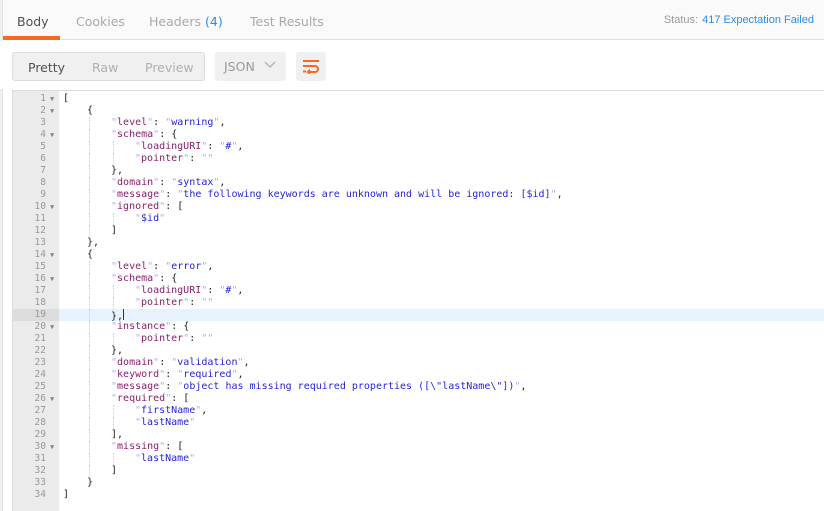  What do you see at coordinates (105, 67) in the screenshot?
I see `view-mode-raw: Raw` at bounding box center [105, 67].